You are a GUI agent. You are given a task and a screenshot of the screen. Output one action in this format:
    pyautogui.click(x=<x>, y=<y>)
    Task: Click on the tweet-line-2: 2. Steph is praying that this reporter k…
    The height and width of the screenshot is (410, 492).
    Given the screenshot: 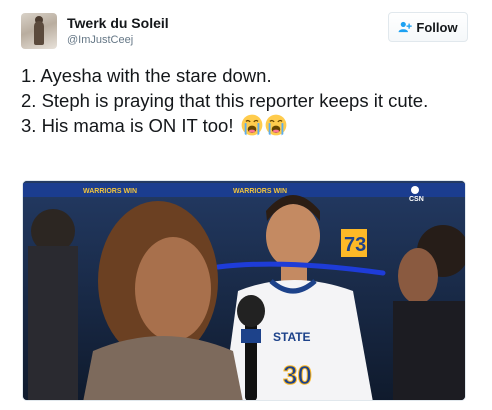 What is the action you would take?
    pyautogui.click(x=225, y=100)
    